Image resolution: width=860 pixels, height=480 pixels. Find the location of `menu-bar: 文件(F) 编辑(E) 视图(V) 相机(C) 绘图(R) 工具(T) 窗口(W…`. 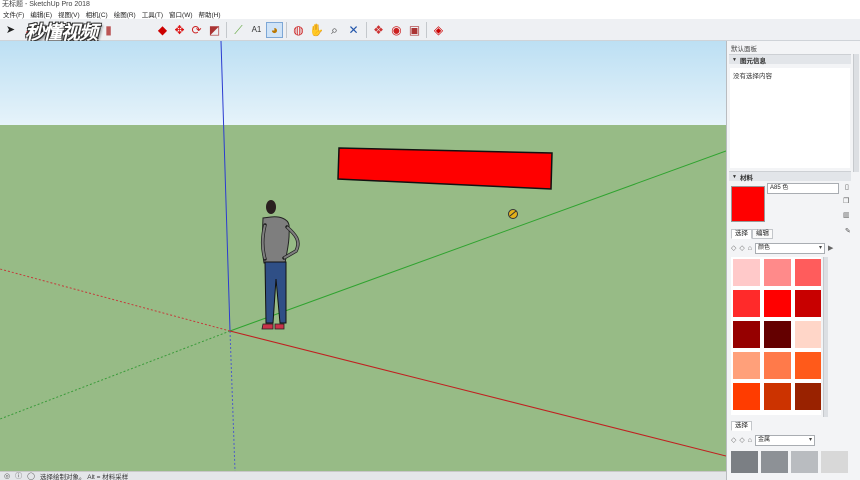

menu-bar: 文件(F) 编辑(E) 视图(V) 相机(C) 绘图(R) 工具(T) 窗口(W… is located at coordinates (430, 13).